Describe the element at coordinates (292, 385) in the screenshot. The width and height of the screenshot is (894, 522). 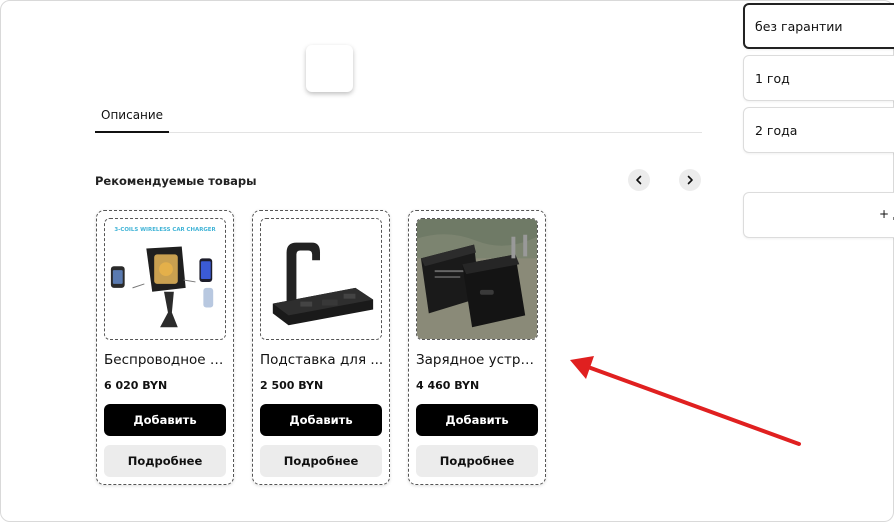
I see `product-price: 2 500 BYN` at that location.